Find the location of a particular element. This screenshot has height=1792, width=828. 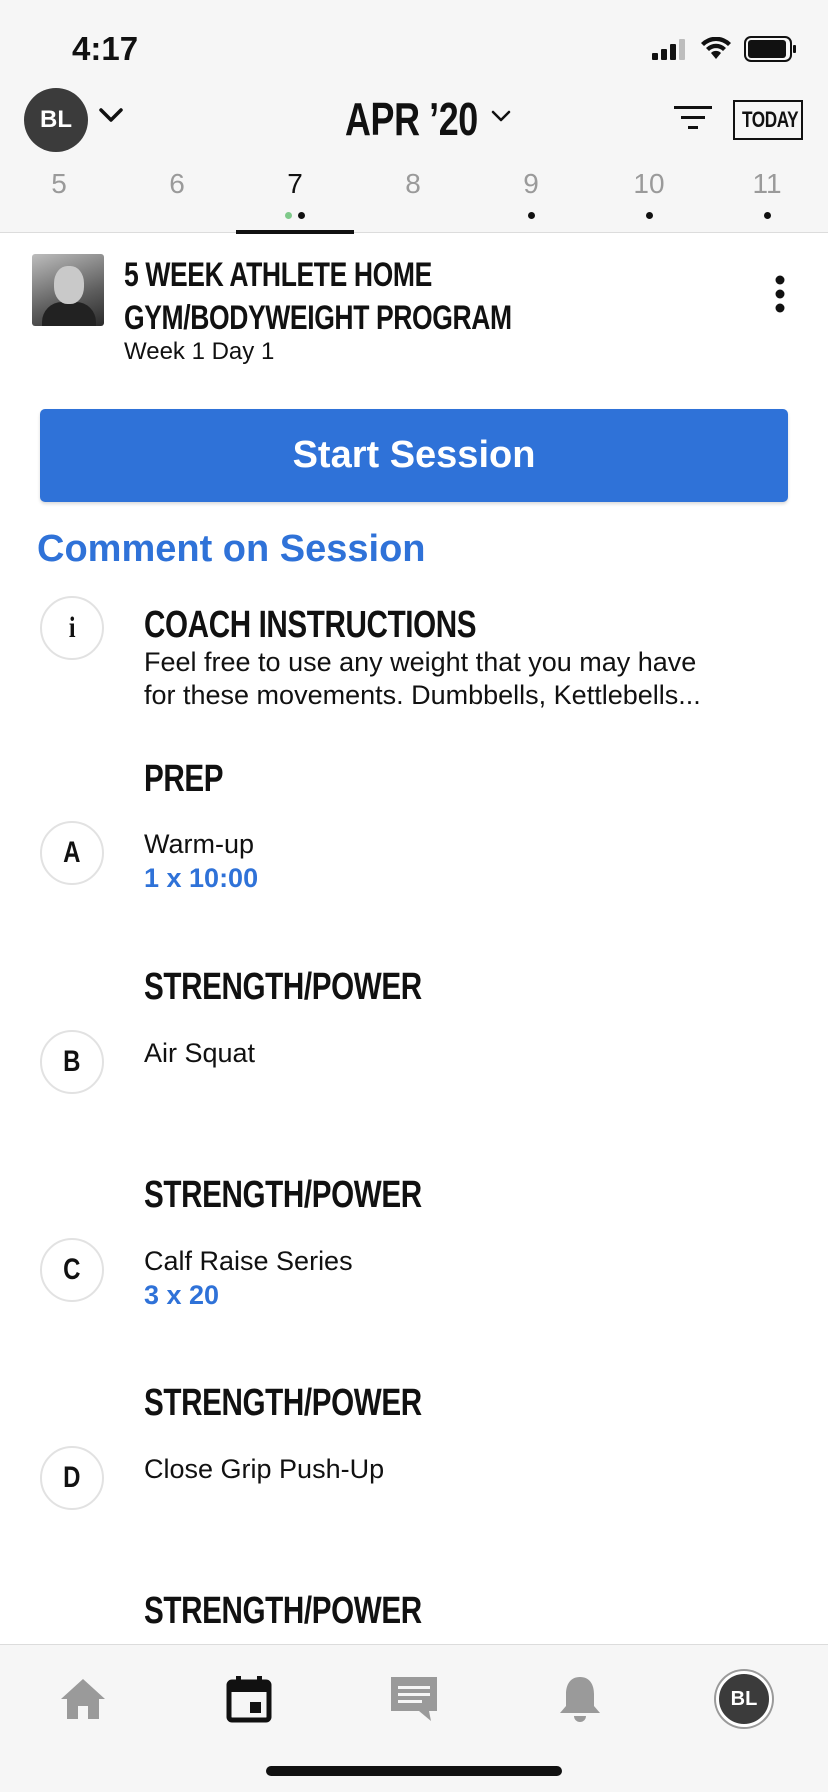

calendar-header: BL APR ’20 TODAY 5 6 7 8 9 10 11 is located at coordinates (414, 161).